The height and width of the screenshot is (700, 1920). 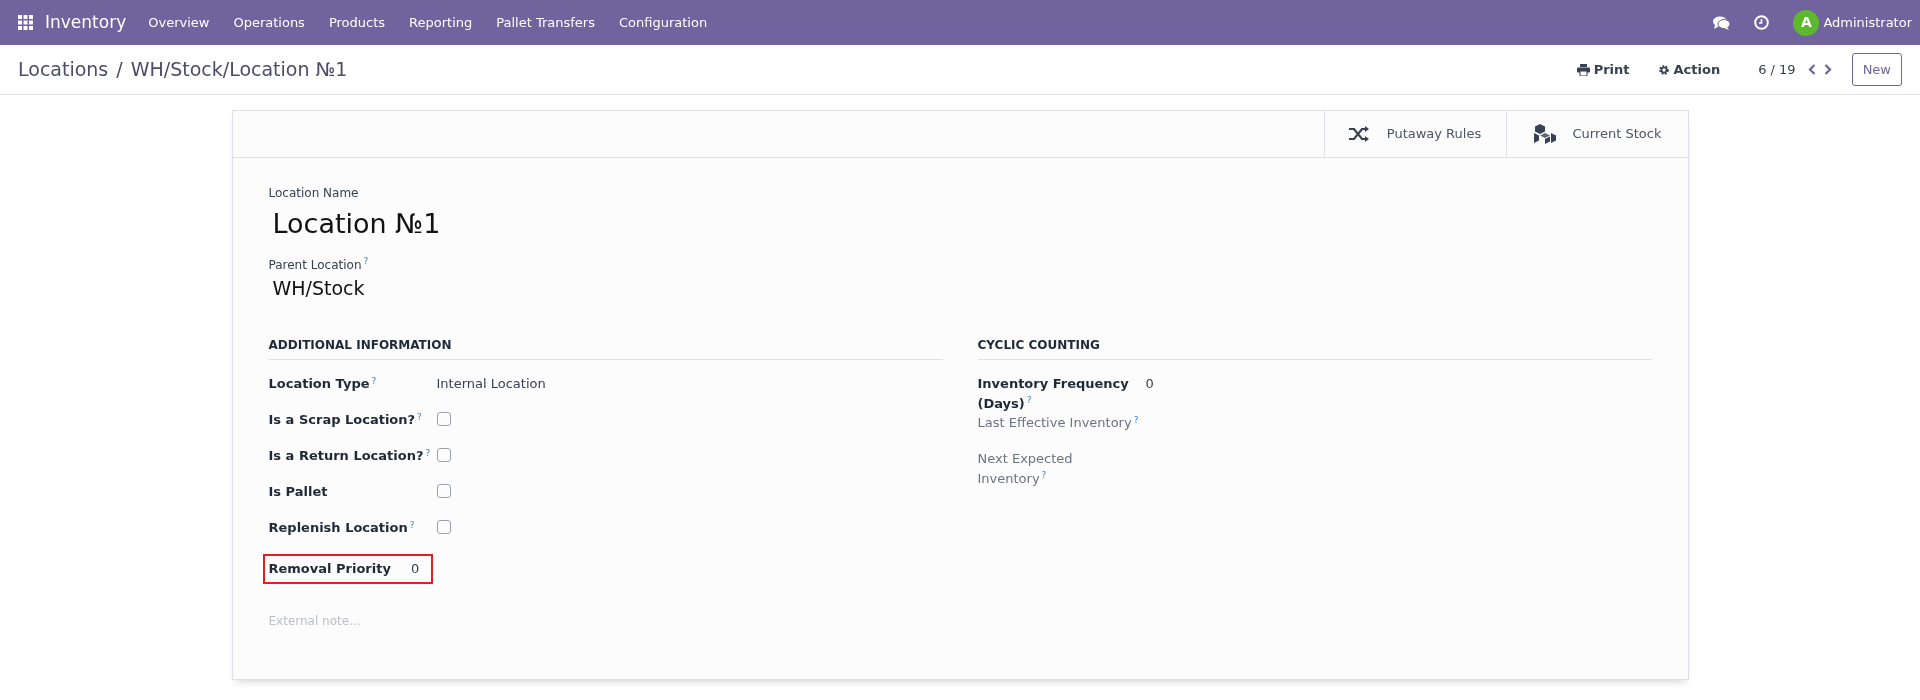 I want to click on field-label: Next Expected Inventory$^{?}$, so click(x=1025, y=469).